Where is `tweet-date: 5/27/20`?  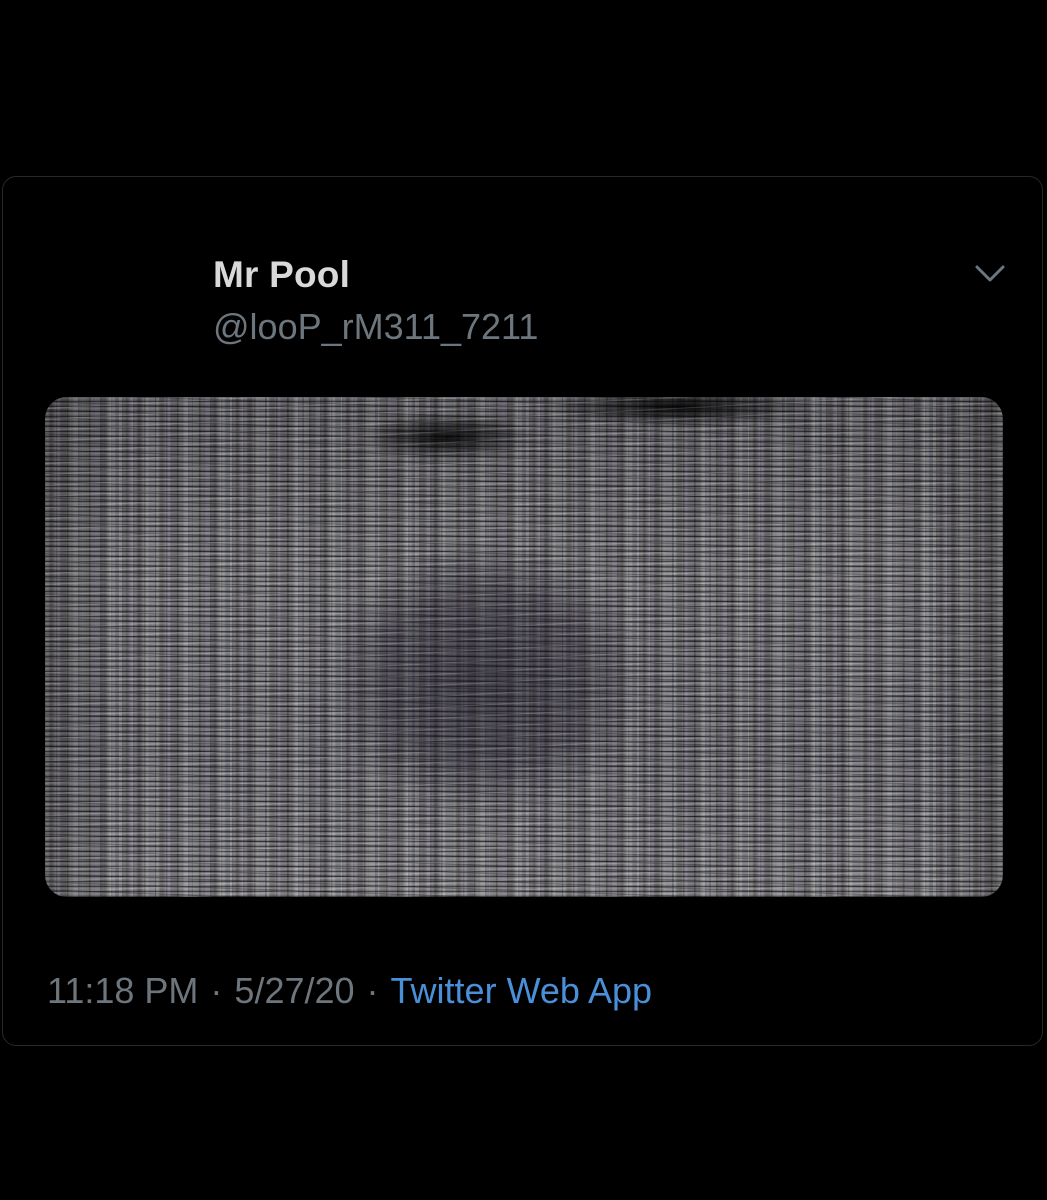
tweet-date: 5/27/20 is located at coordinates (294, 990).